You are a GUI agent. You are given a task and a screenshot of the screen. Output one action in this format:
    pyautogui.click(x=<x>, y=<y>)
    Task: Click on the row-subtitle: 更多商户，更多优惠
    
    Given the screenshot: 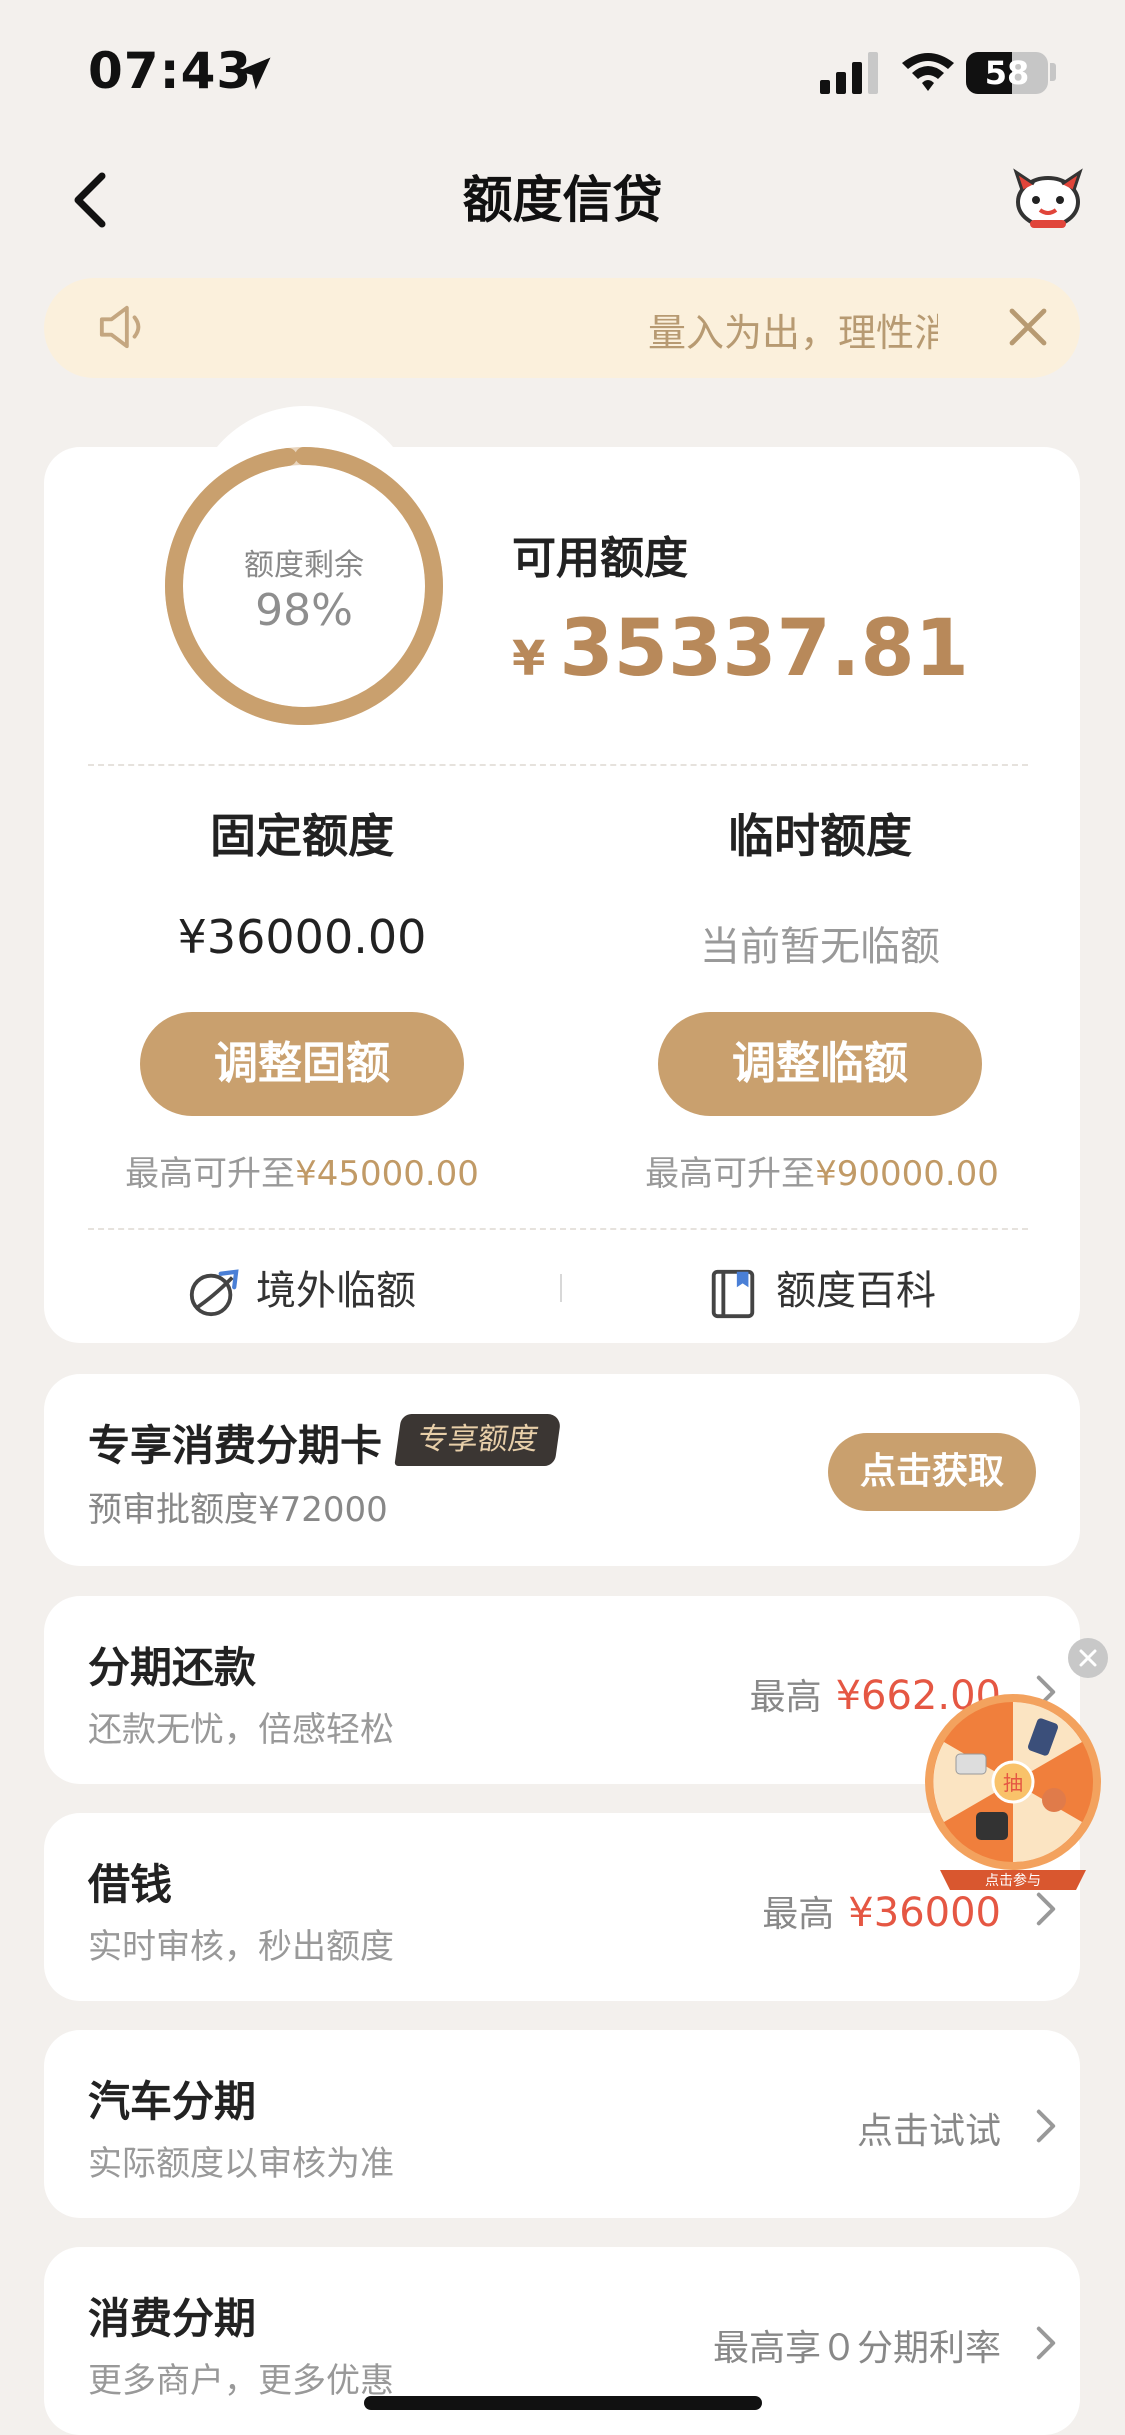 What is the action you would take?
    pyautogui.click(x=241, y=2381)
    